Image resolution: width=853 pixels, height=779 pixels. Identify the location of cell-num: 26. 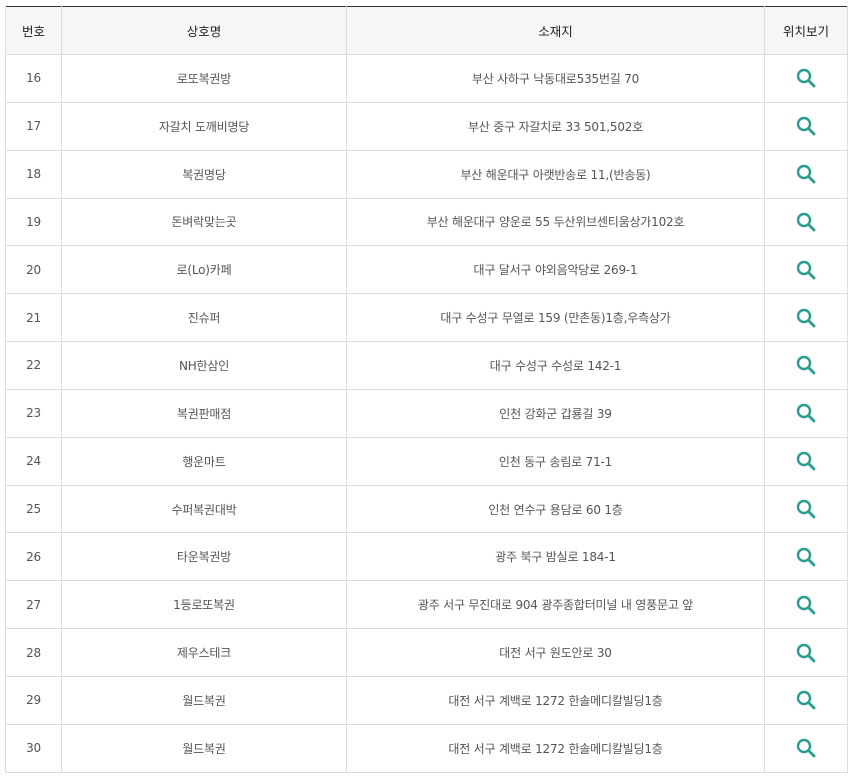
(33, 557).